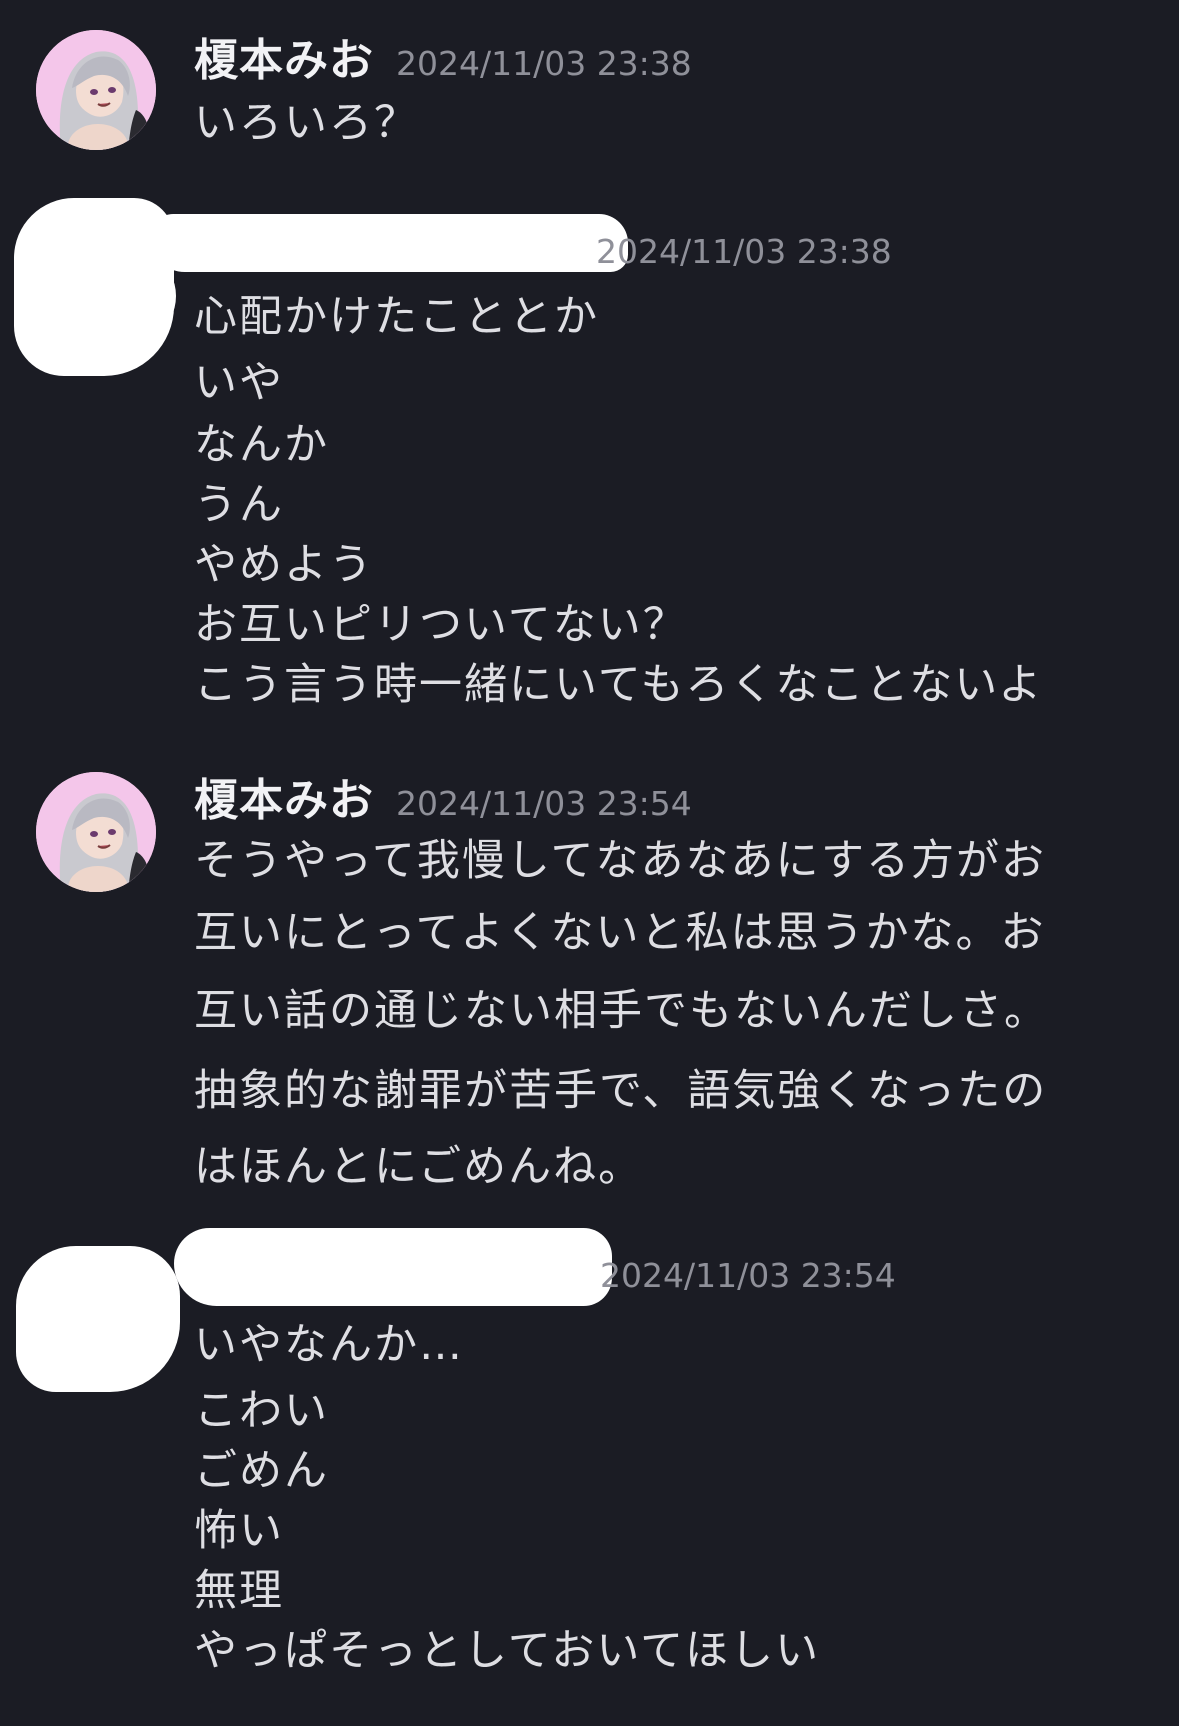  I want to click on message-line: 怖い, so click(239, 1531).